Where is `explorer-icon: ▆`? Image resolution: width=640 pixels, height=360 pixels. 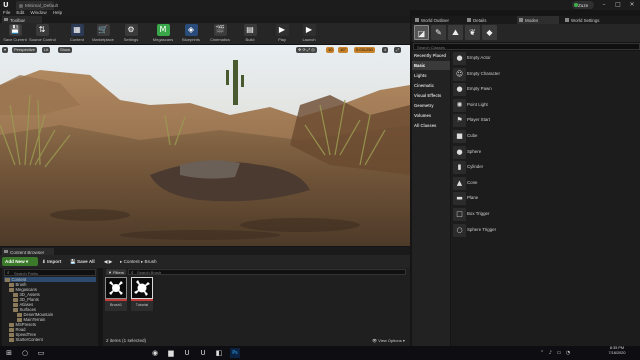 explorer-icon: ▆ is located at coordinates (171, 353).